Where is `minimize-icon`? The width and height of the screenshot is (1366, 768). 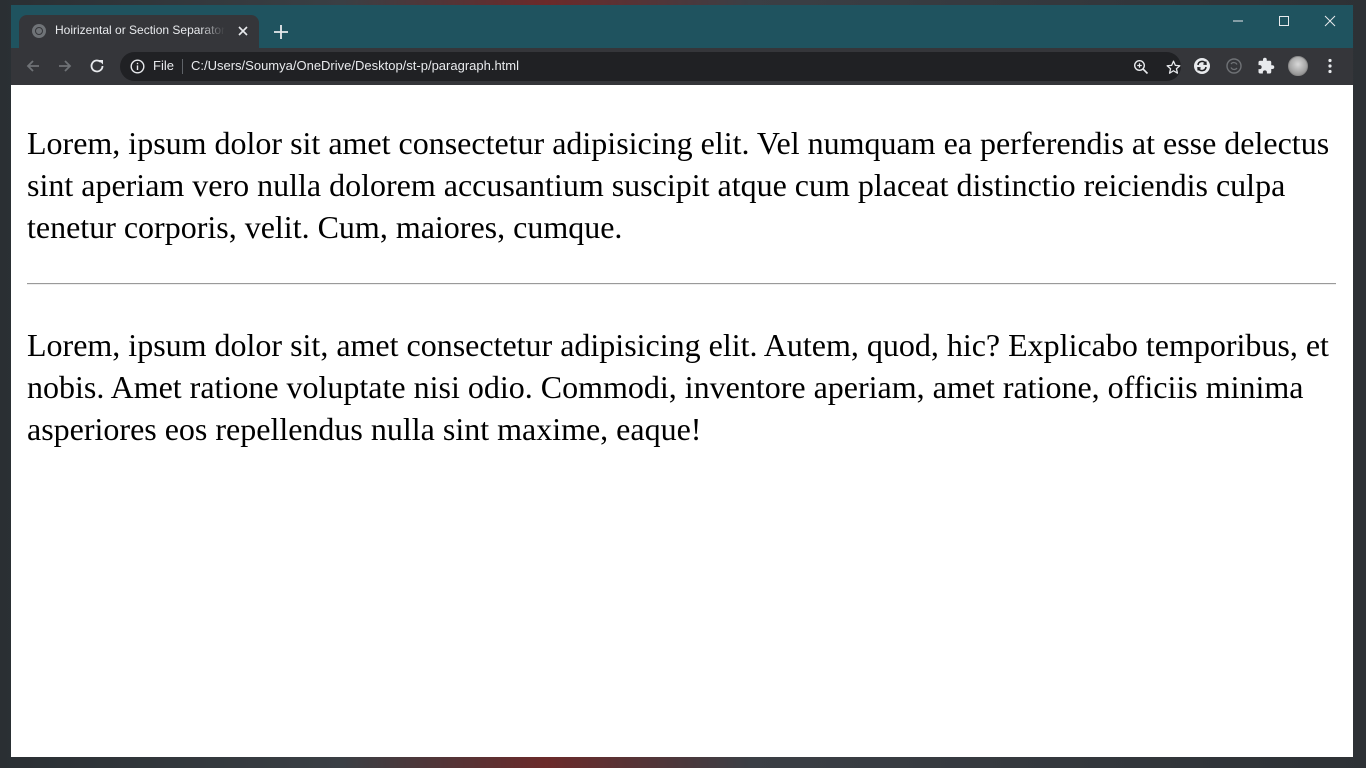 minimize-icon is located at coordinates (1238, 21).